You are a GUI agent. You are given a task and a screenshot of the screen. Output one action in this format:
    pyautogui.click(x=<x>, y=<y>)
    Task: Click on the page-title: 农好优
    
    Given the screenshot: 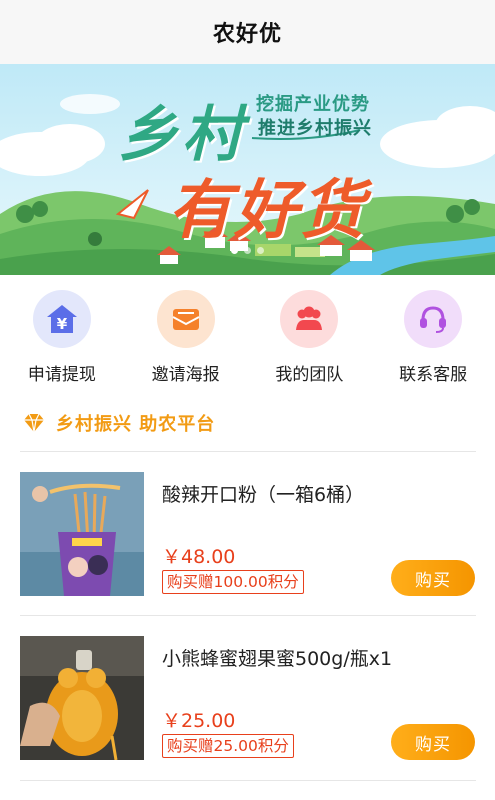 What is the action you would take?
    pyautogui.click(x=247, y=34)
    